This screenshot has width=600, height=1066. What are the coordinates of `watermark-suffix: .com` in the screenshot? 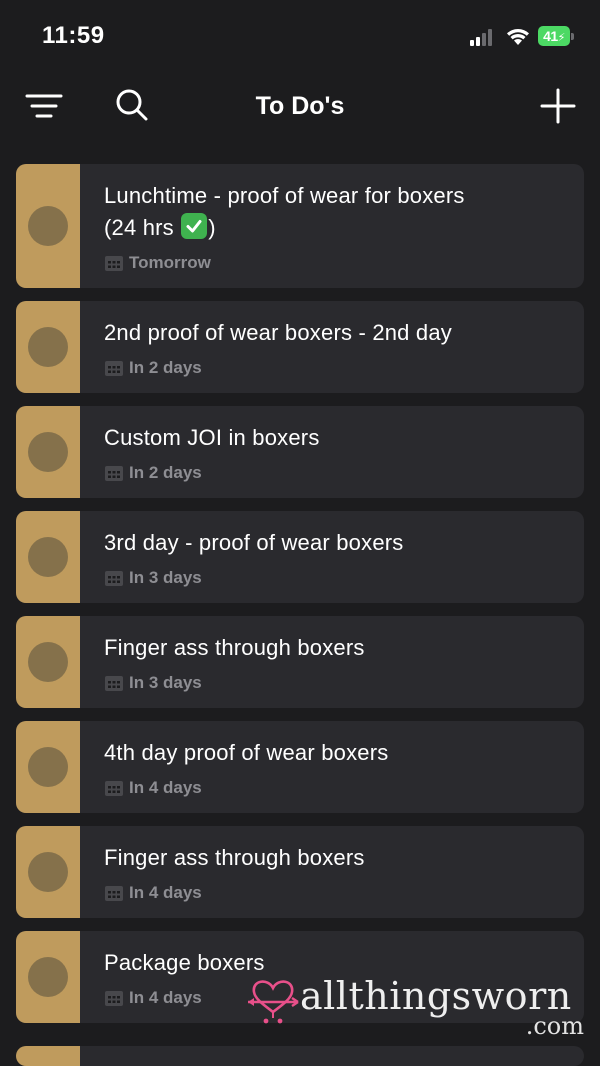 It's located at (554, 1026).